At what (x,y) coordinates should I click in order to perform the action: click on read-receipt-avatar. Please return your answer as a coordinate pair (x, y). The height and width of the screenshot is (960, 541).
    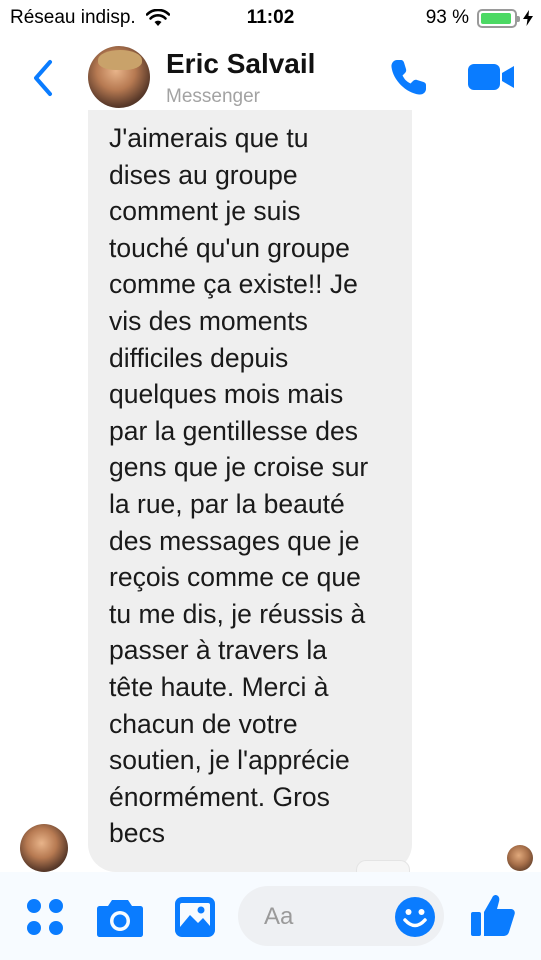
    Looking at the image, I should click on (520, 858).